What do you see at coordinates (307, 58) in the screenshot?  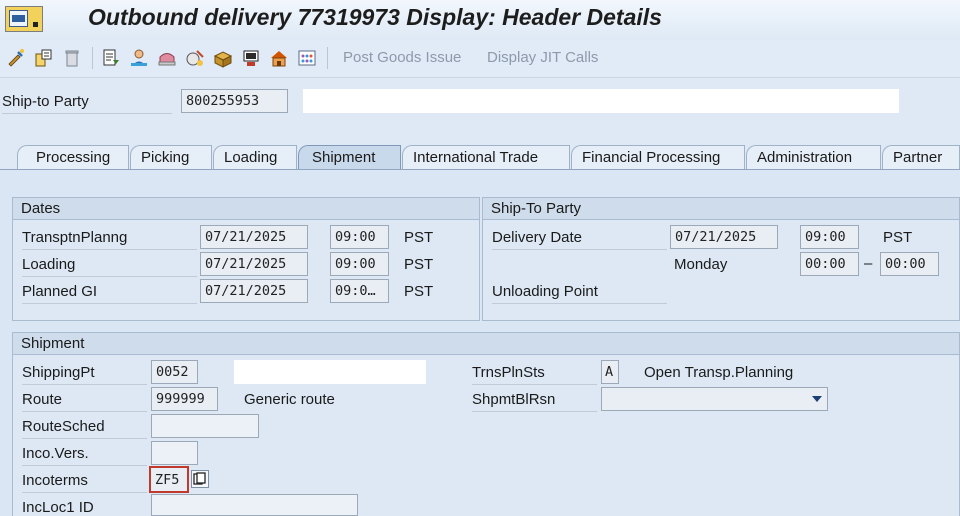 I see `grid-icon` at bounding box center [307, 58].